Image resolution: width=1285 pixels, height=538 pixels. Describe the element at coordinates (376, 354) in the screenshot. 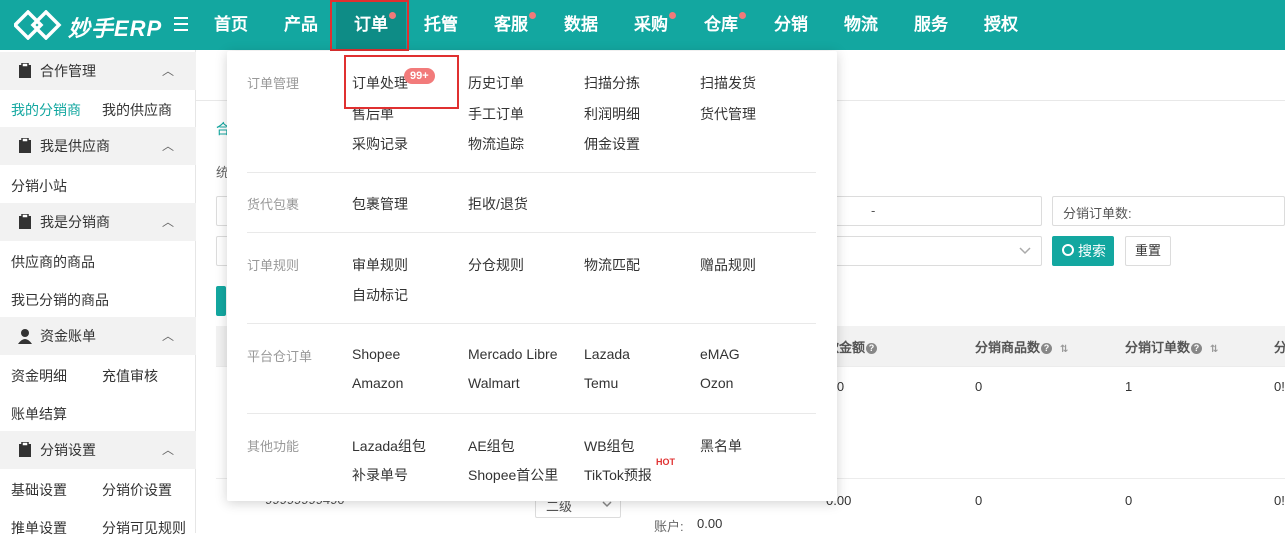

I see `menu-item-shopee: Shopee` at that location.